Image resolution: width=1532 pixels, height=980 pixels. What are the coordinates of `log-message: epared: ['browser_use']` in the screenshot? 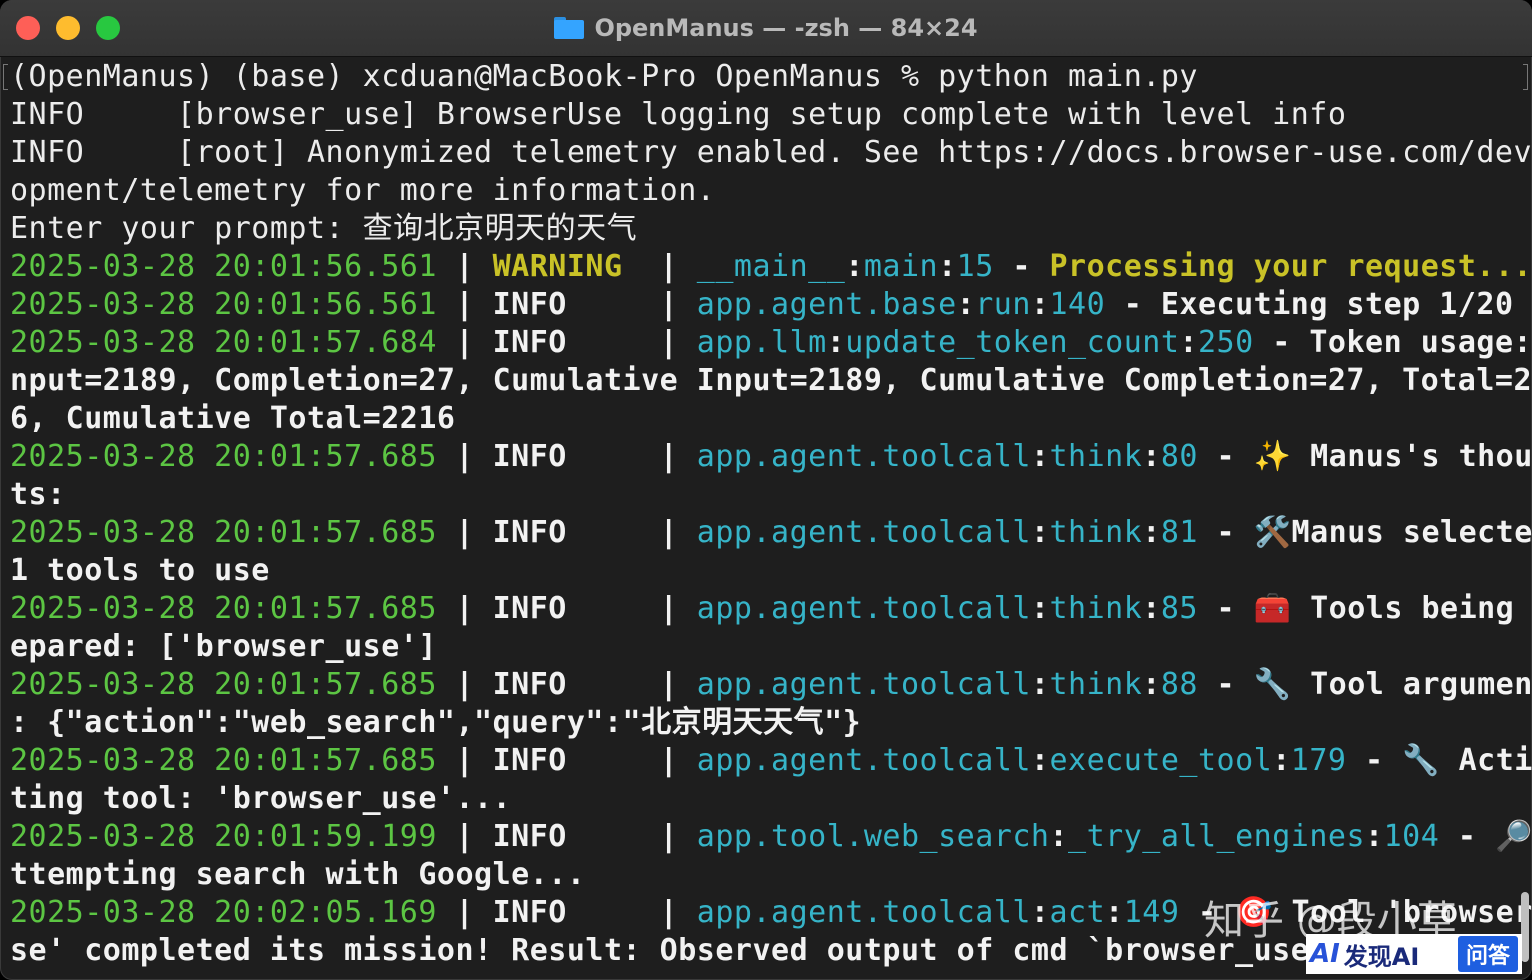 It's located at (223, 646).